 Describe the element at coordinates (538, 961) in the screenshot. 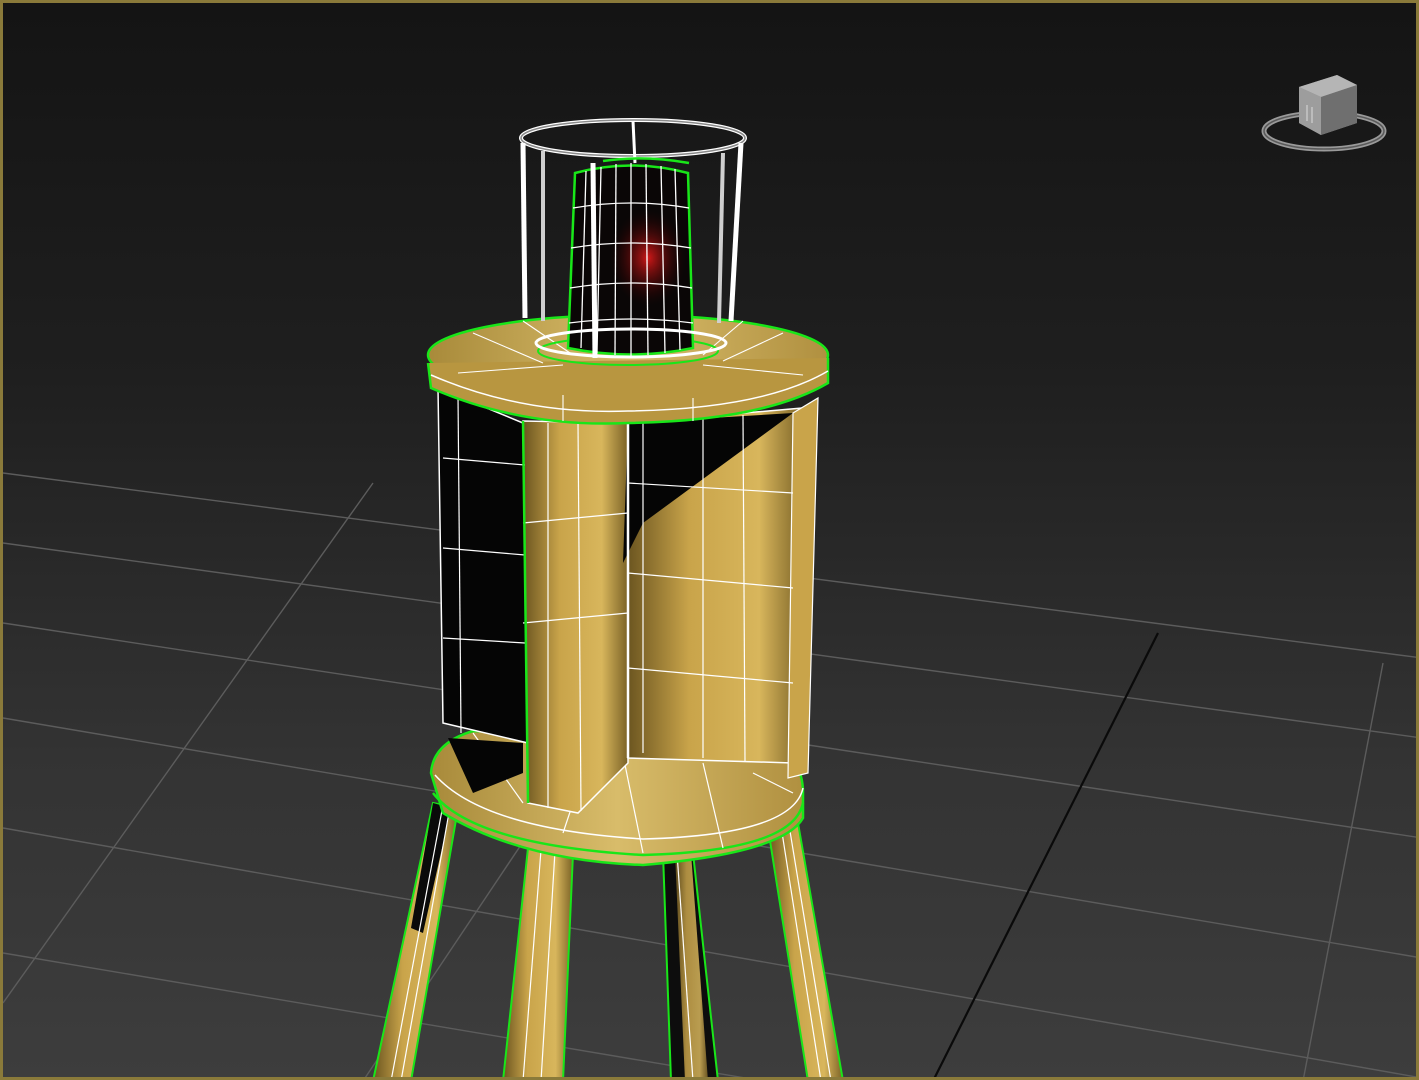

I see `front-leg` at that location.